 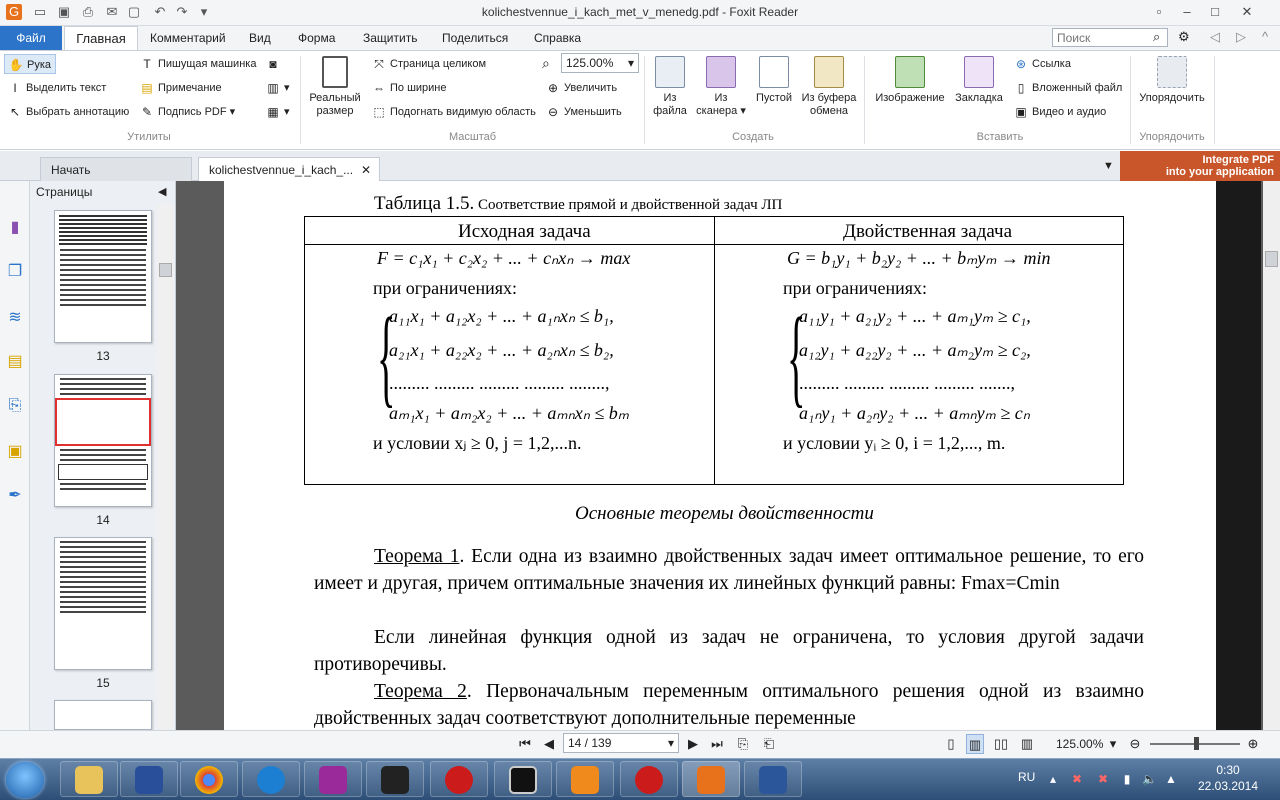 I want to click on previous-page-icon: ◀, so click(x=549, y=744).